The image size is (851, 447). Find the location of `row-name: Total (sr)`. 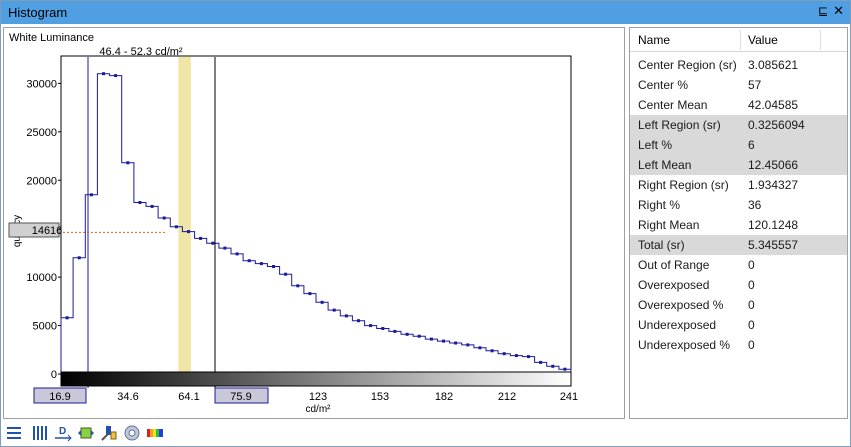

row-name: Total (sr) is located at coordinates (661, 245).